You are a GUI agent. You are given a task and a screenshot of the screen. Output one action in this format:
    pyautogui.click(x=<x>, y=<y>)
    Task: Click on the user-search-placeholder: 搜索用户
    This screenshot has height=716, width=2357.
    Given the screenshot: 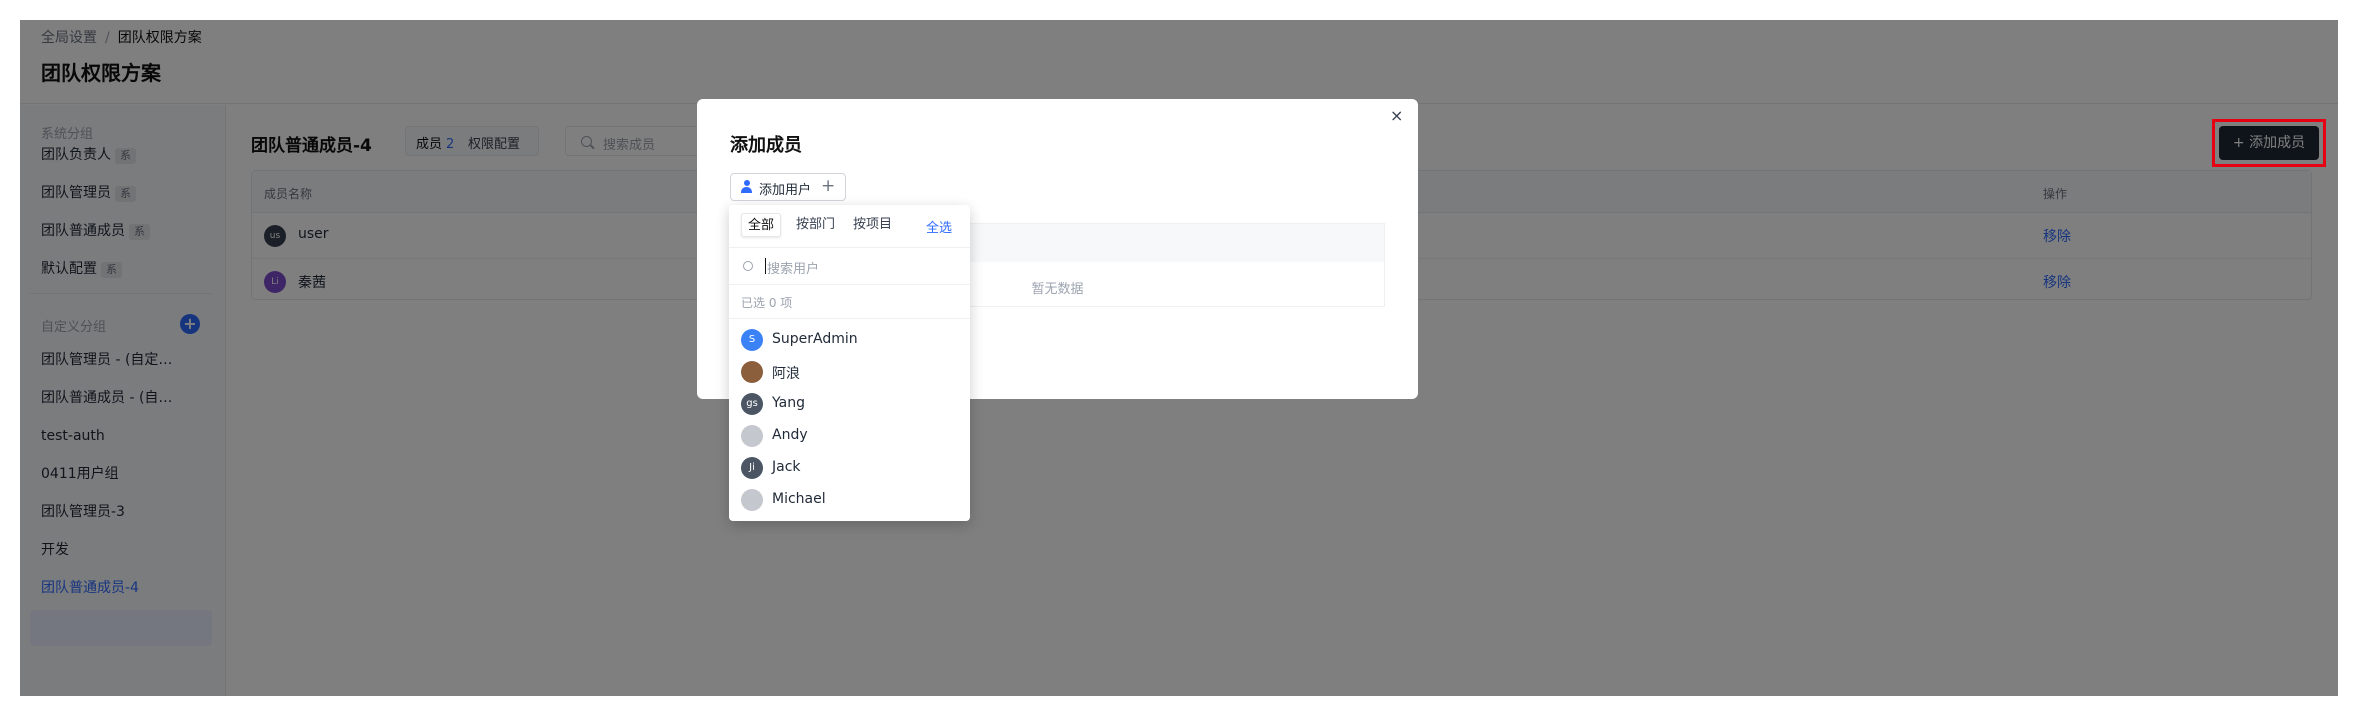 What is the action you would take?
    pyautogui.click(x=793, y=269)
    